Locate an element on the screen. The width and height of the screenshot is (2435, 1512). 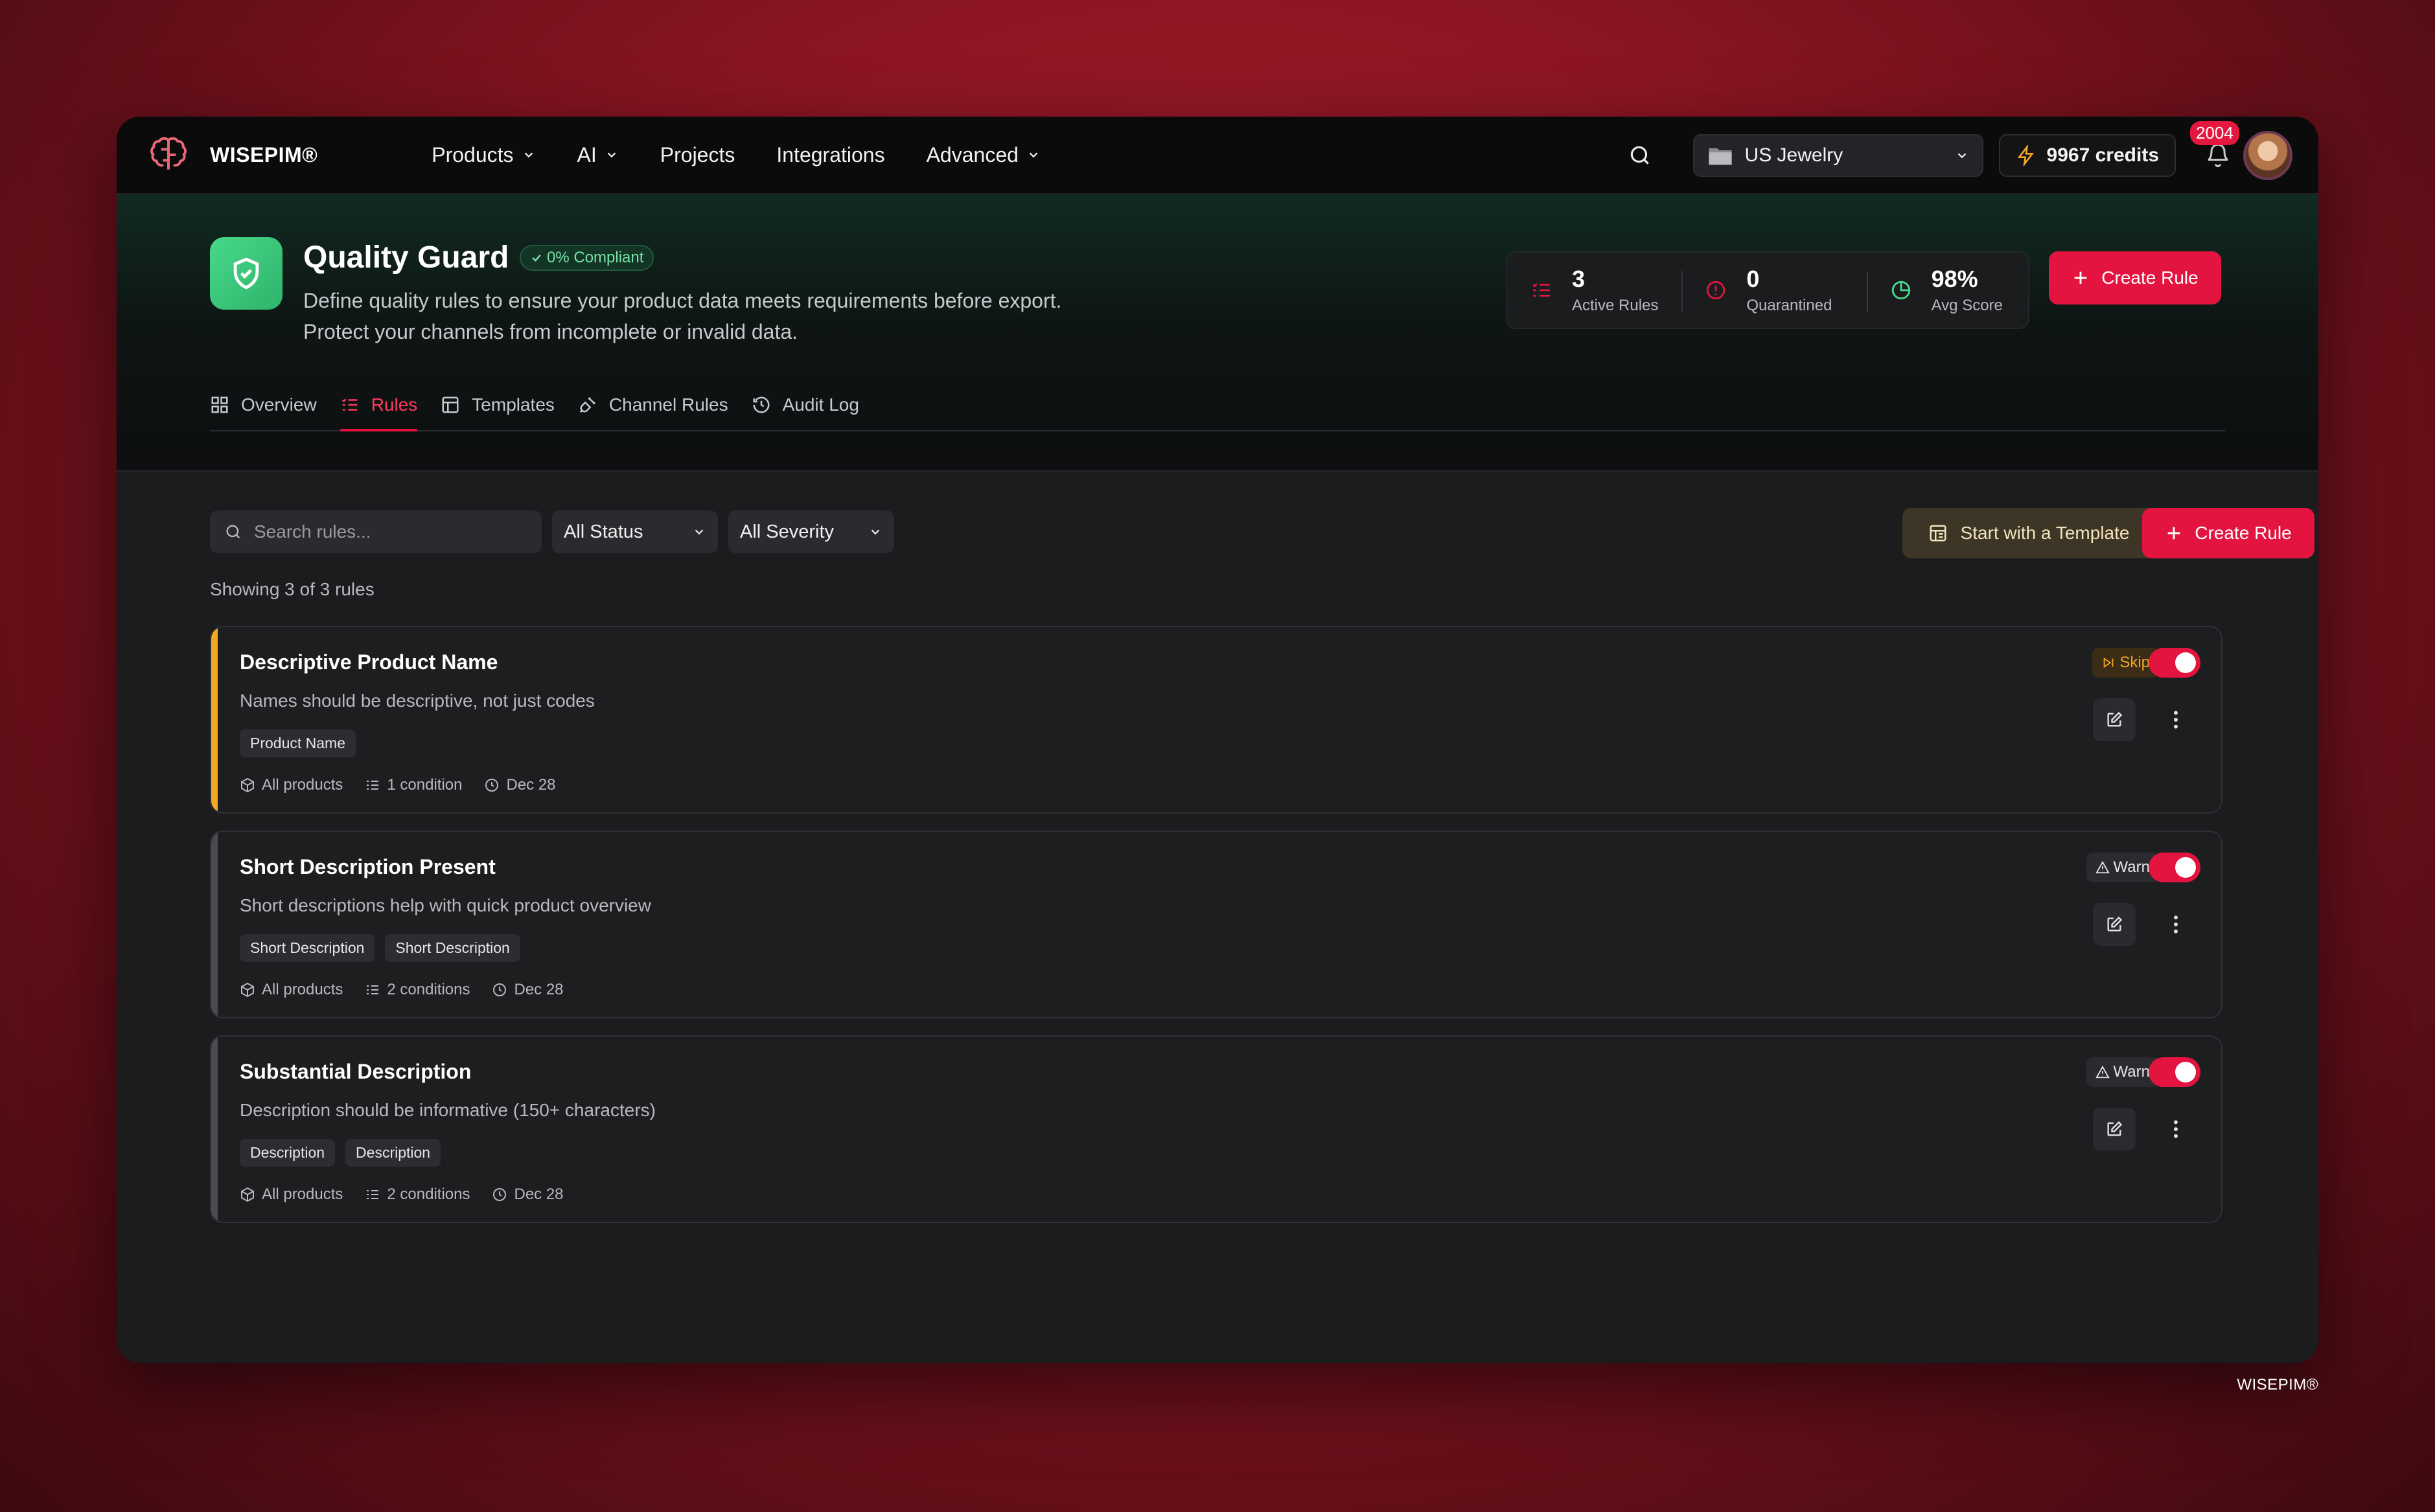
credits-label: 9967 credits is located at coordinates (2103, 155).